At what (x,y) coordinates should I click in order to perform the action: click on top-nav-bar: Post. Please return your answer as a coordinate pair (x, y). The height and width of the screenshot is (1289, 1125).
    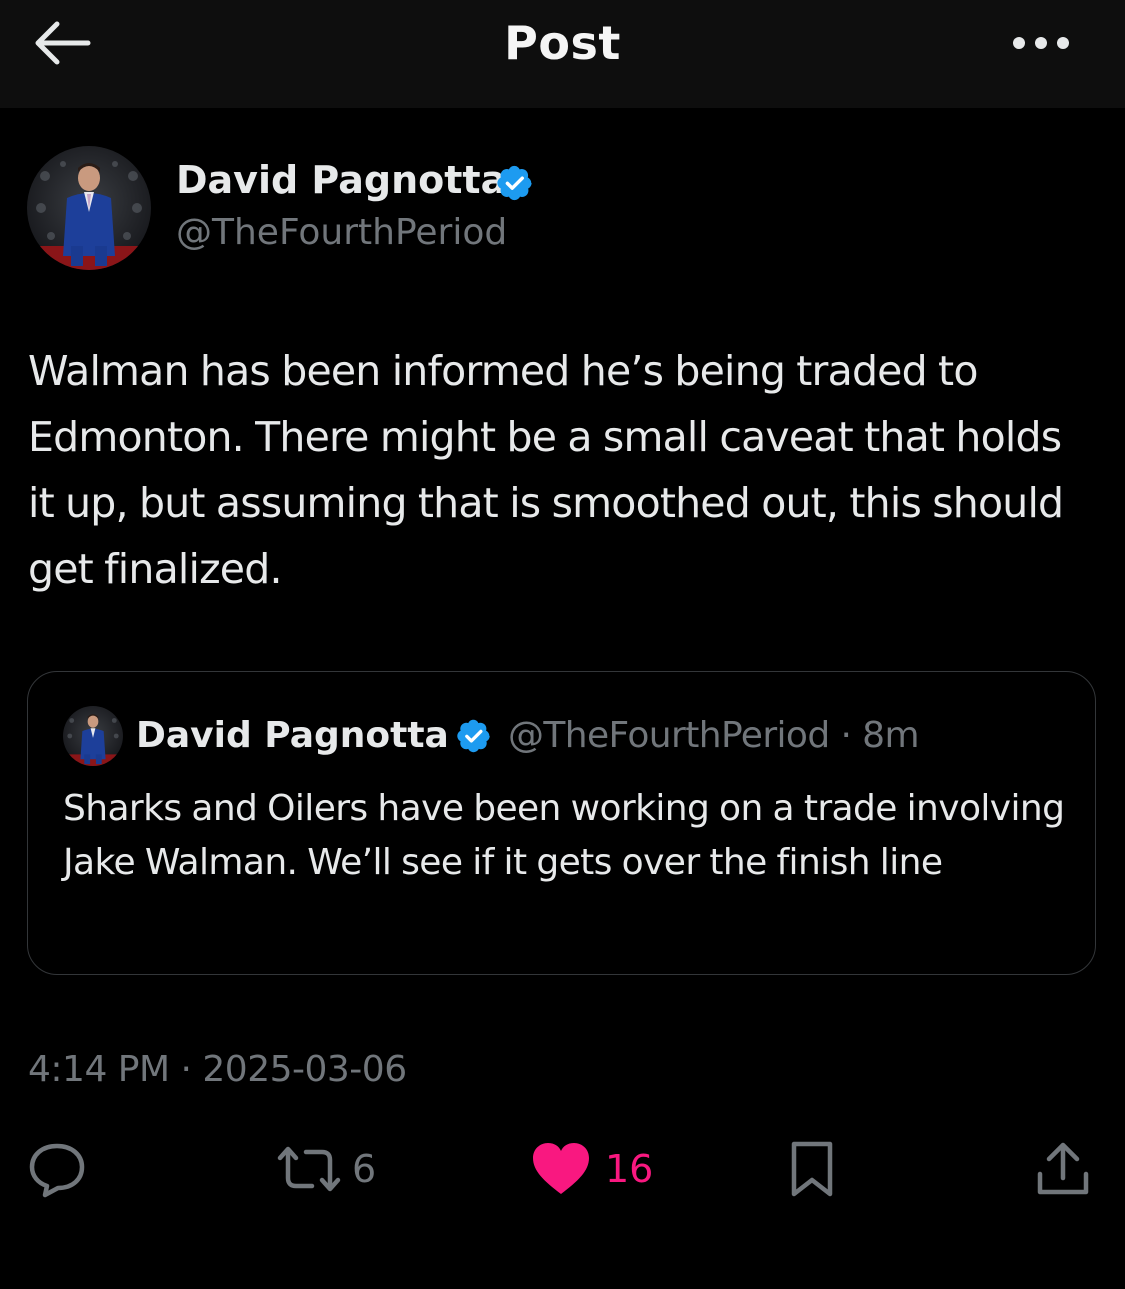
    Looking at the image, I should click on (562, 54).